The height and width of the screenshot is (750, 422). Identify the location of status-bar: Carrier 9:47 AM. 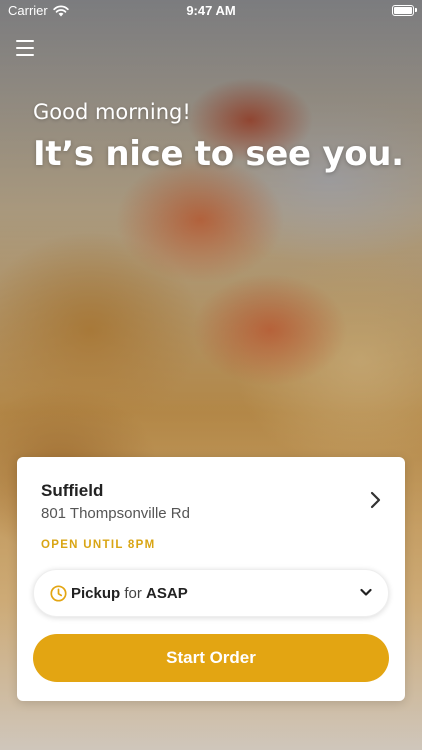
(211, 11).